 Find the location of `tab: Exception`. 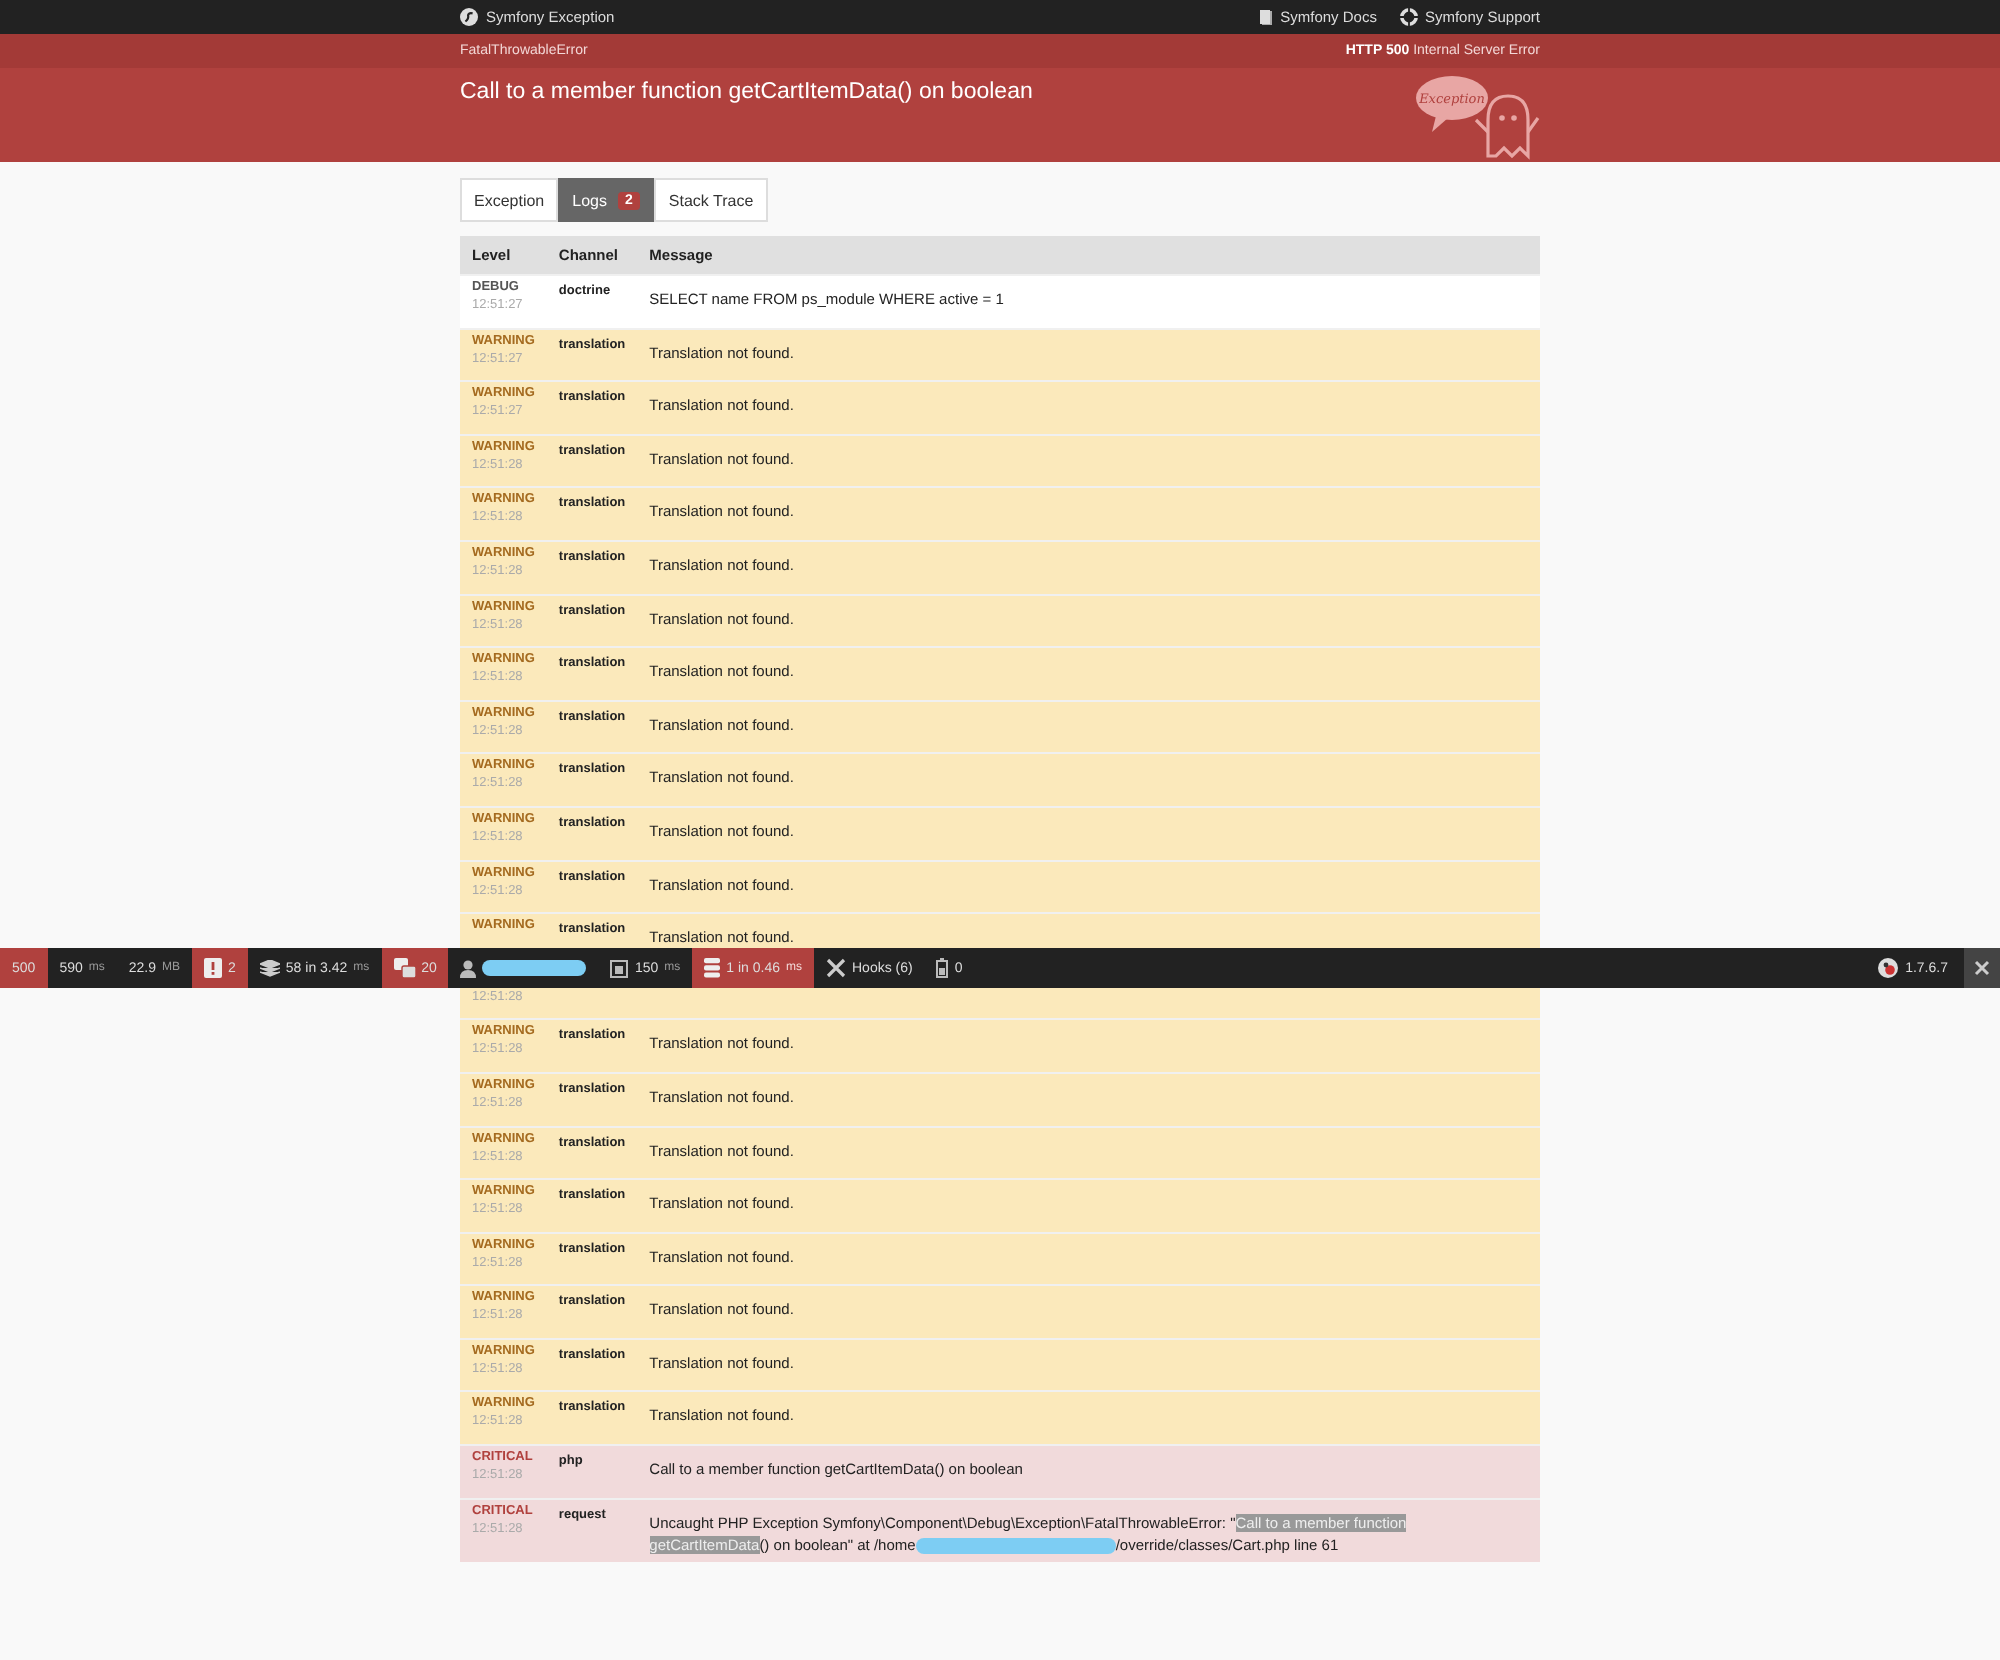

tab: Exception is located at coordinates (509, 200).